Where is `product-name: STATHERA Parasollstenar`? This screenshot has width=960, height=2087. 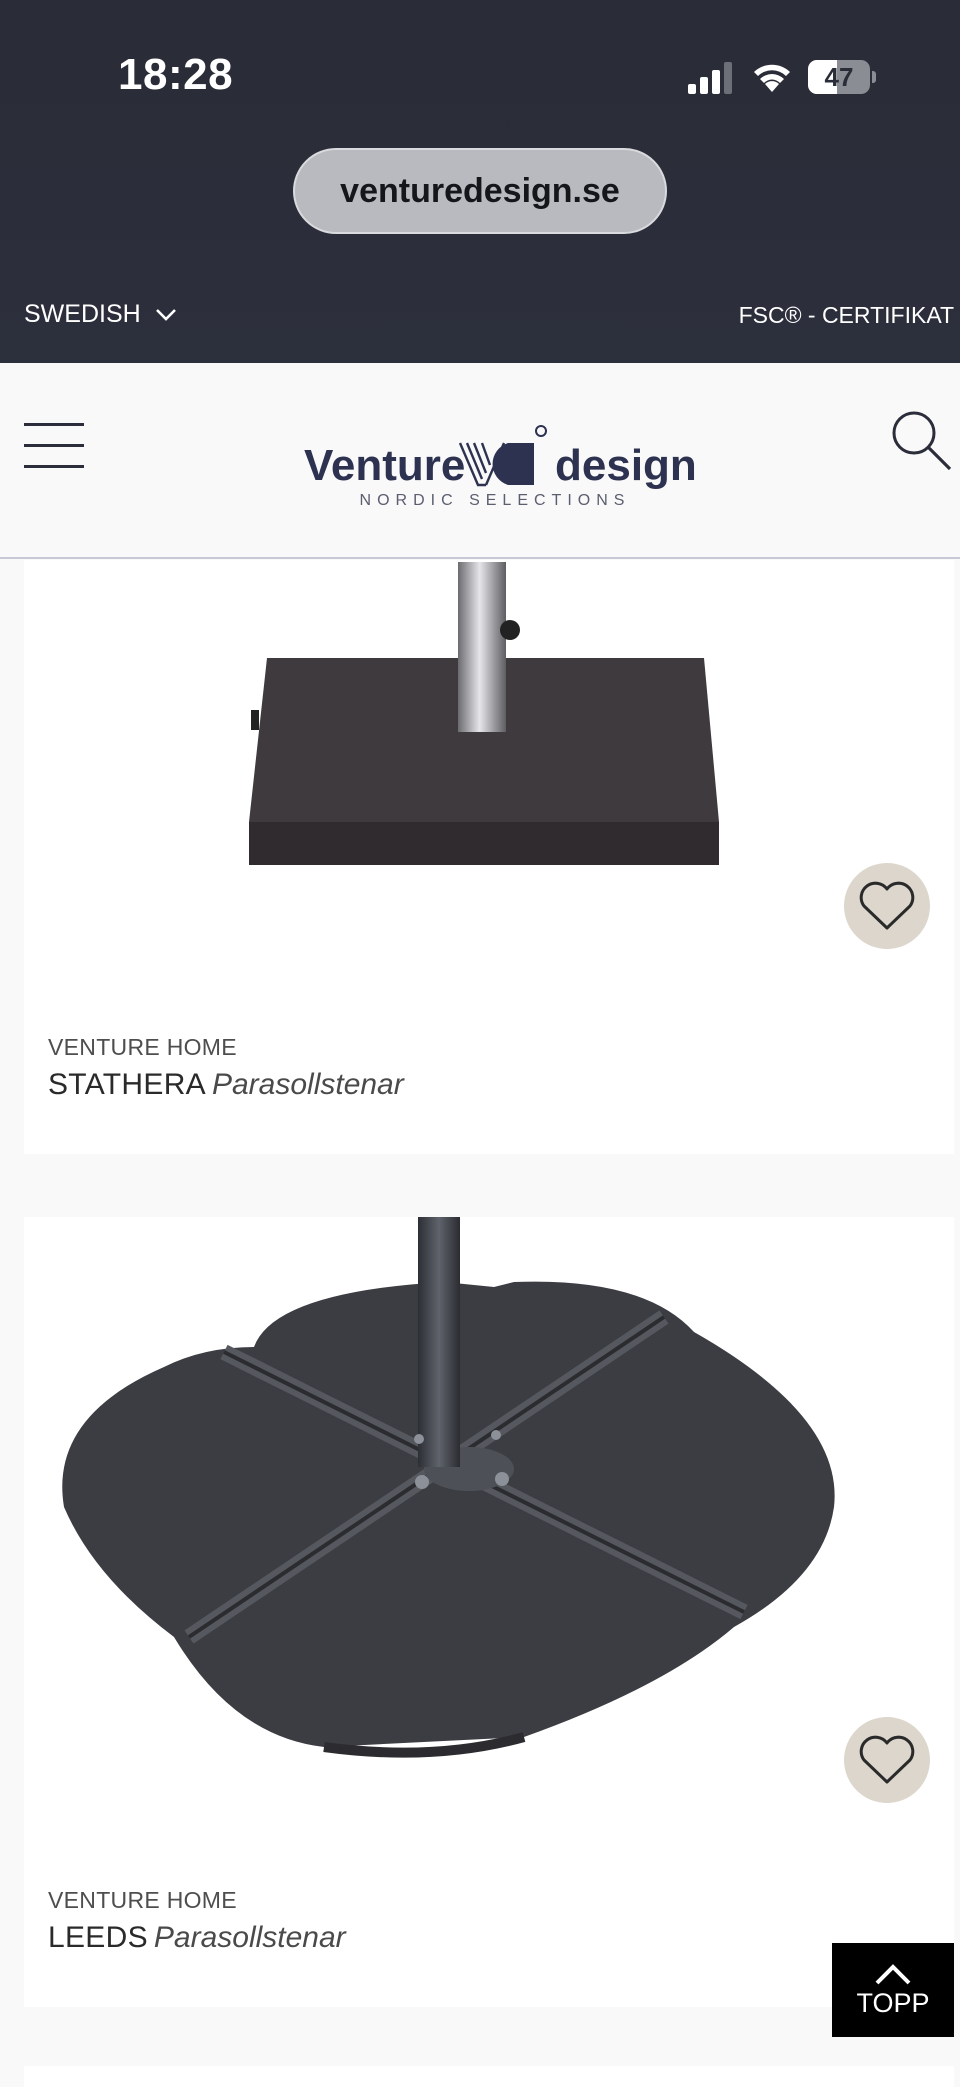 product-name: STATHERA Parasollstenar is located at coordinates (226, 1085).